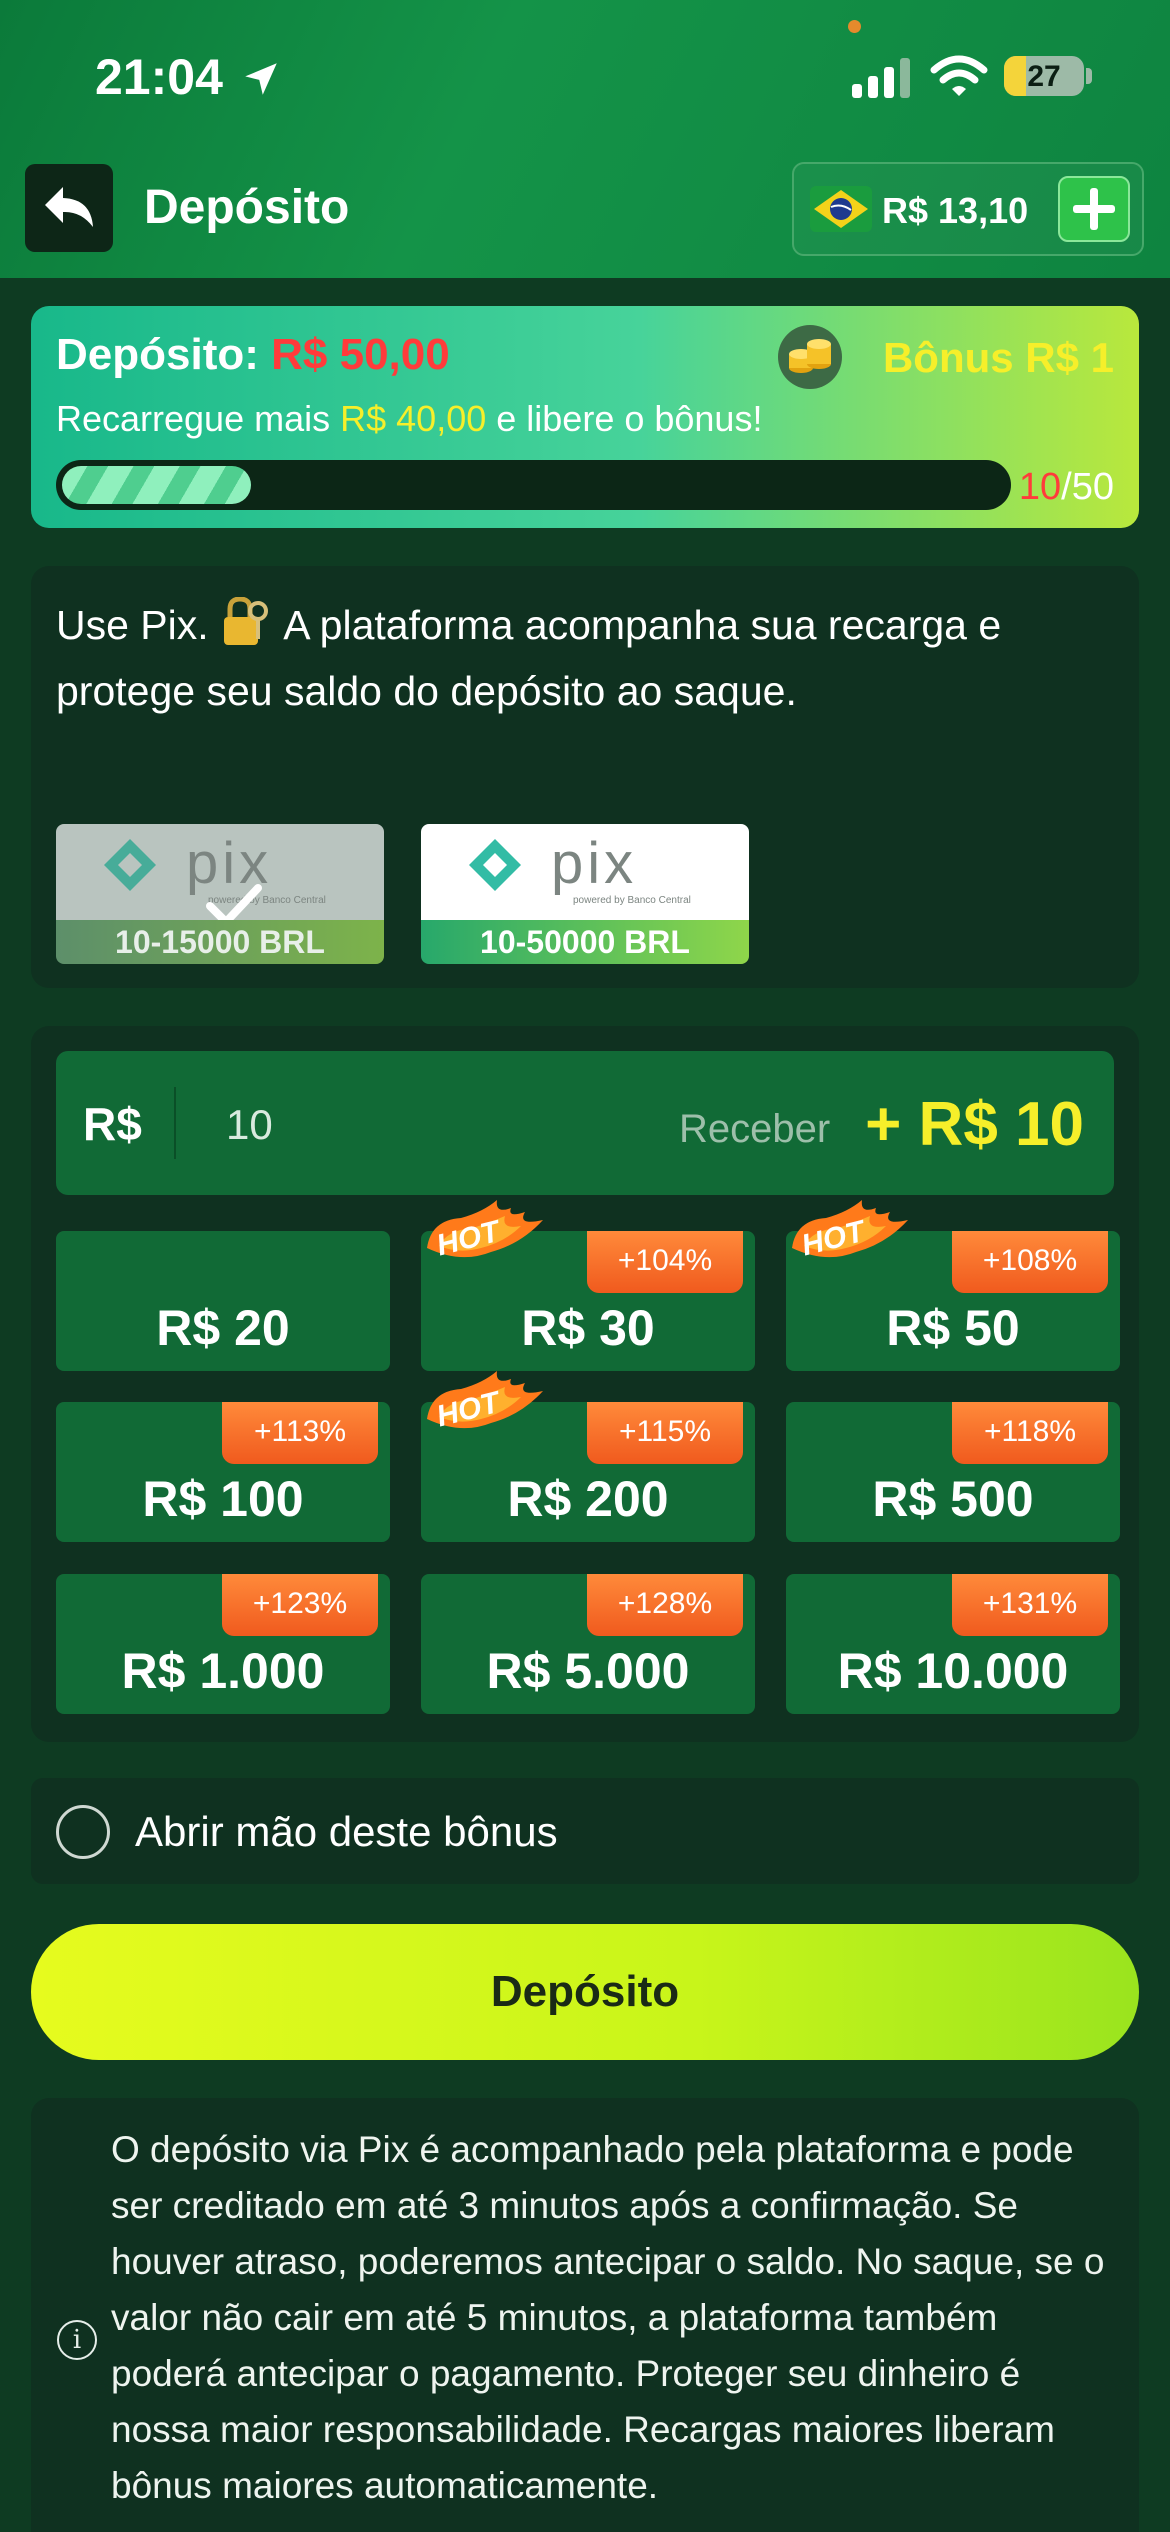  I want to click on lock-key-icon, so click(246, 621).